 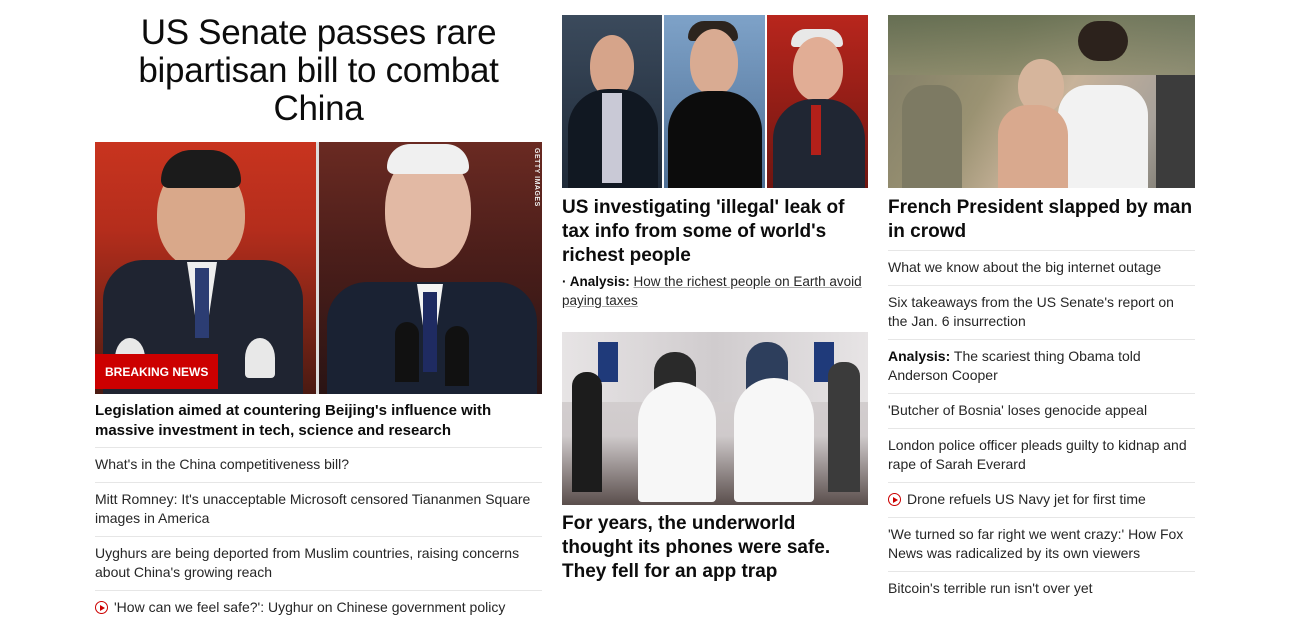 What do you see at coordinates (457, 356) in the screenshot?
I see `microphone-right` at bounding box center [457, 356].